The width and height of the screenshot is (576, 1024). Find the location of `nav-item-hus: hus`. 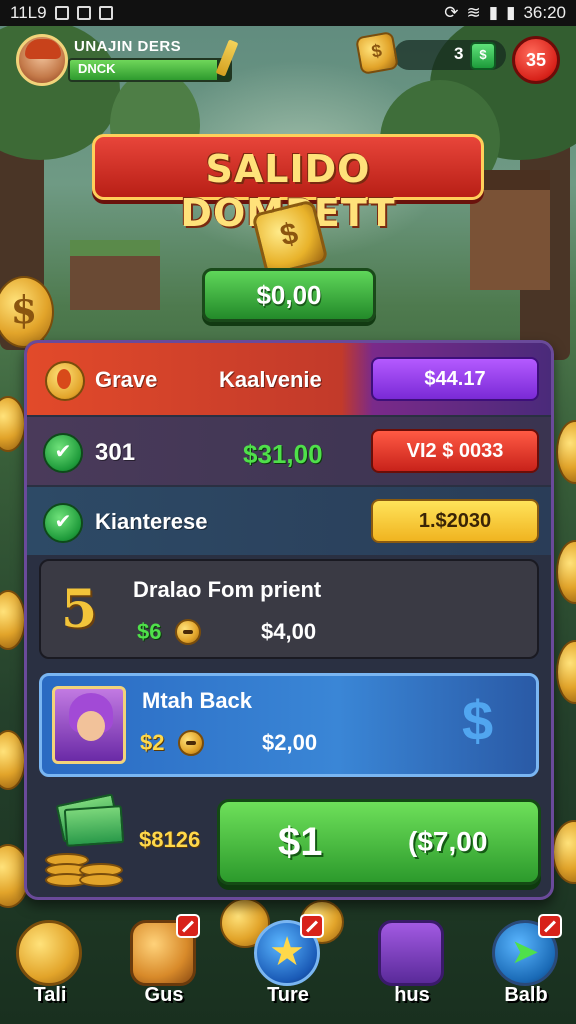

nav-item-hus: hus is located at coordinates (412, 965).